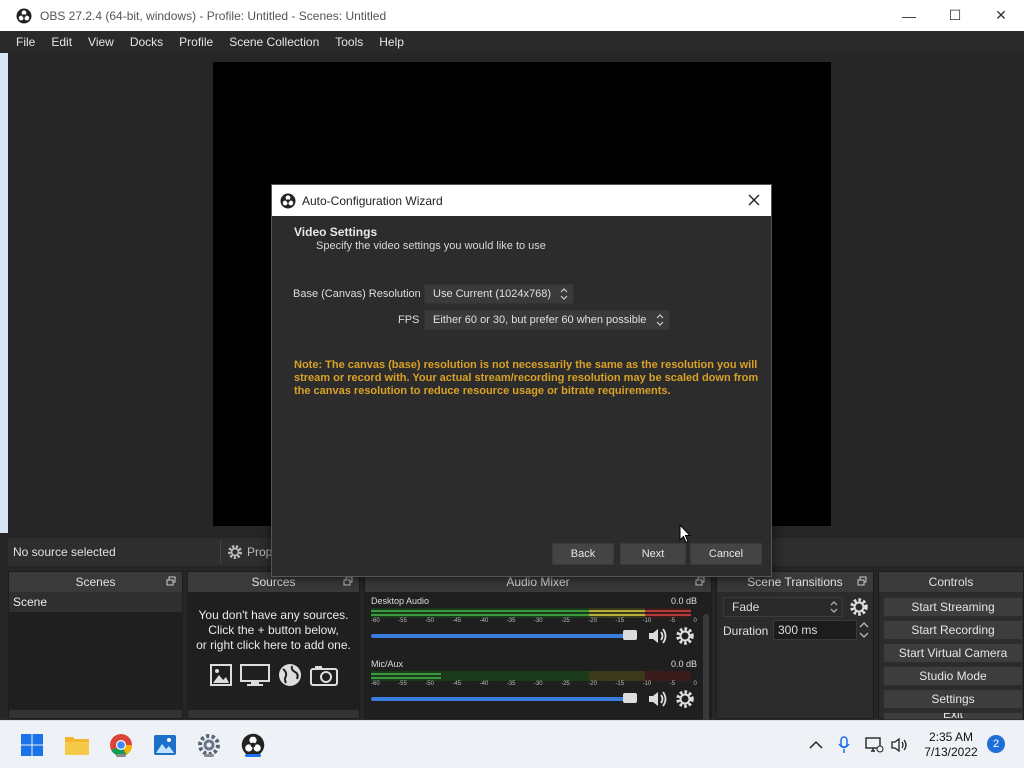 This screenshot has height=768, width=1024. What do you see at coordinates (349, 42) in the screenshot?
I see `menu-tools: Tools` at bounding box center [349, 42].